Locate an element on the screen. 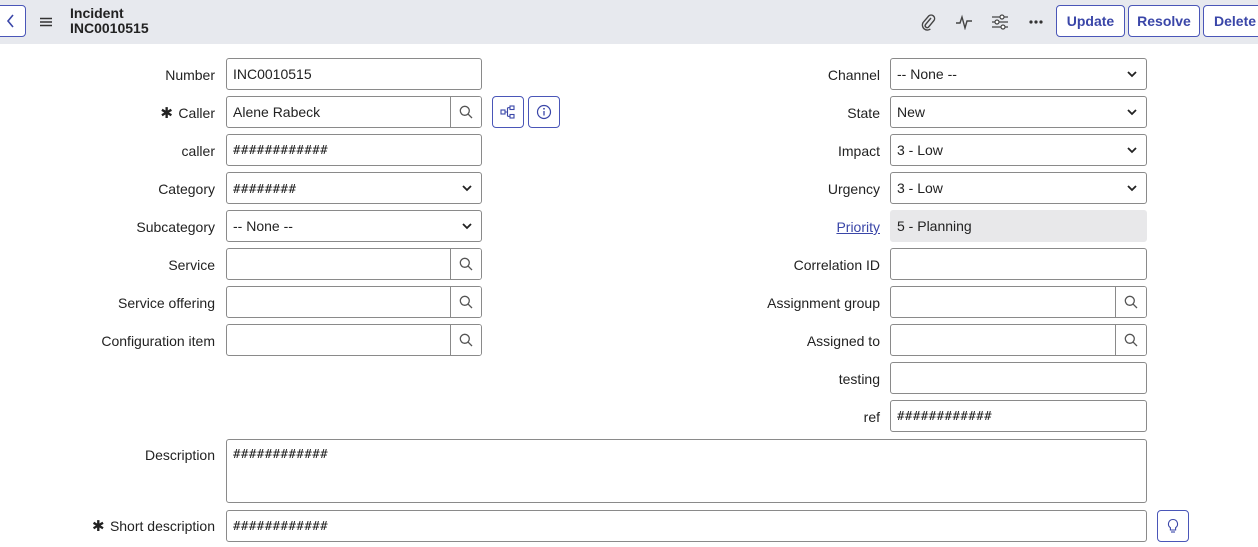  caller-info-button is located at coordinates (544, 112).